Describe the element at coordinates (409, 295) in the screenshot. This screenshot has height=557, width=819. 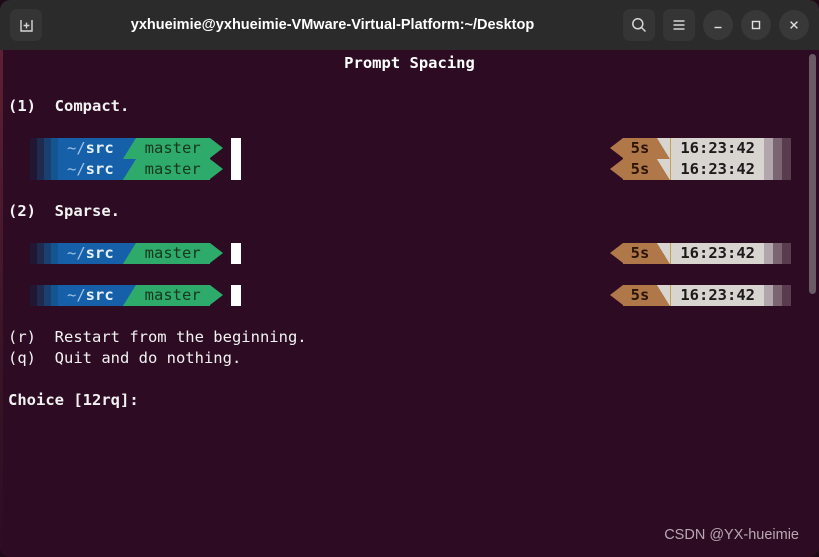
I see `sparse-row-2: ~/src master 5s 16:23:42` at that location.